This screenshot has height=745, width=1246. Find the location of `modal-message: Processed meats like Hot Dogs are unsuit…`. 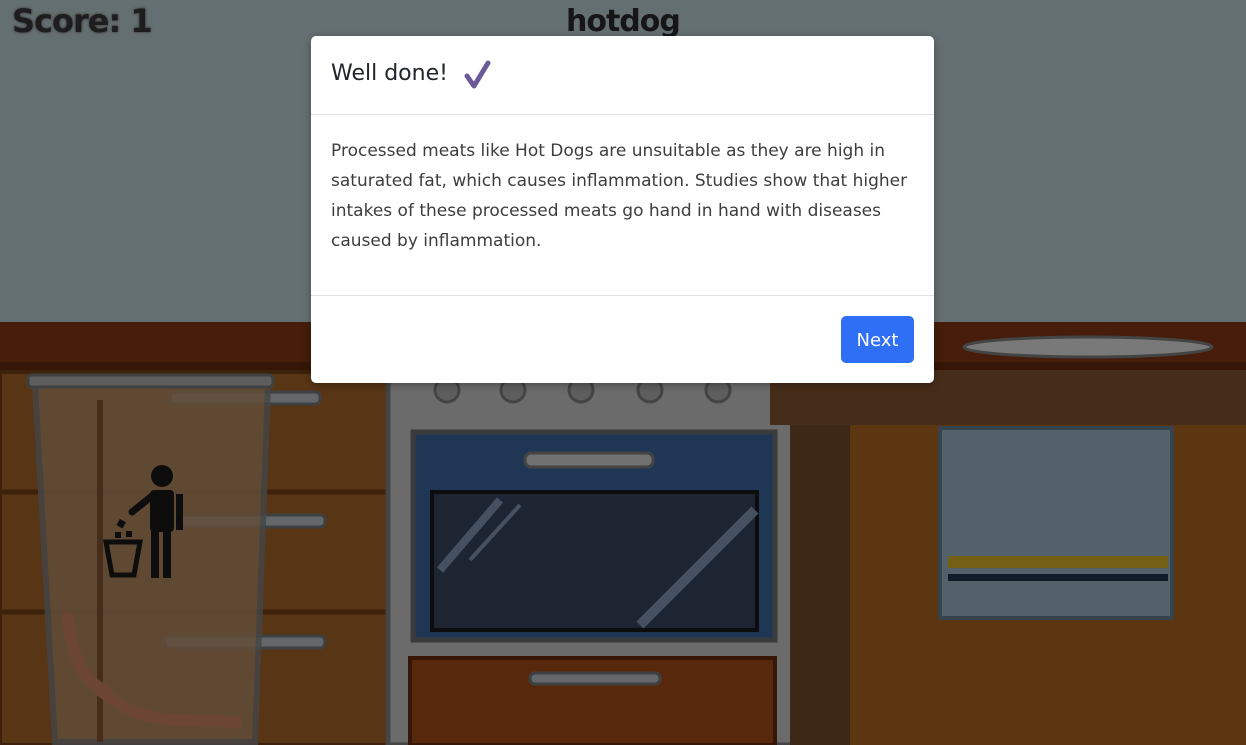

modal-message: Processed meats like Hot Dogs are unsuit… is located at coordinates (619, 196).